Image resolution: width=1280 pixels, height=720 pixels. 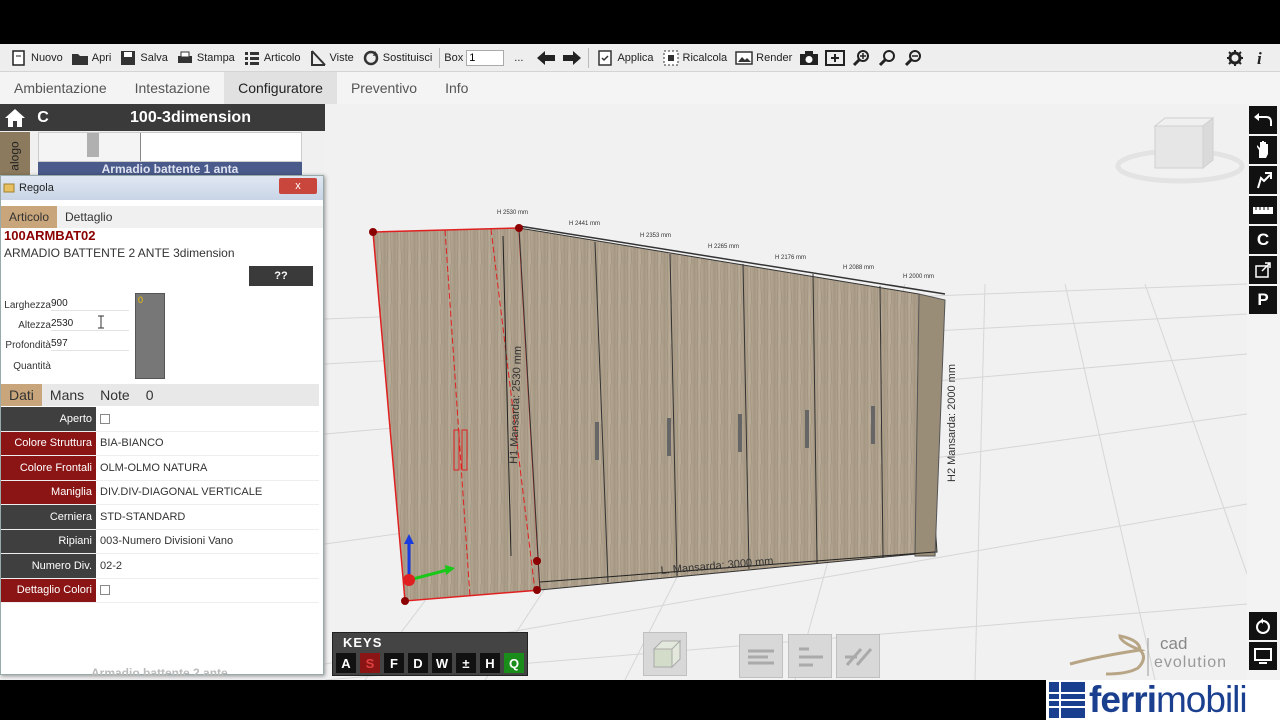 I want to click on ferrimobili-logo: ferrimobili, so click(x=1163, y=700).